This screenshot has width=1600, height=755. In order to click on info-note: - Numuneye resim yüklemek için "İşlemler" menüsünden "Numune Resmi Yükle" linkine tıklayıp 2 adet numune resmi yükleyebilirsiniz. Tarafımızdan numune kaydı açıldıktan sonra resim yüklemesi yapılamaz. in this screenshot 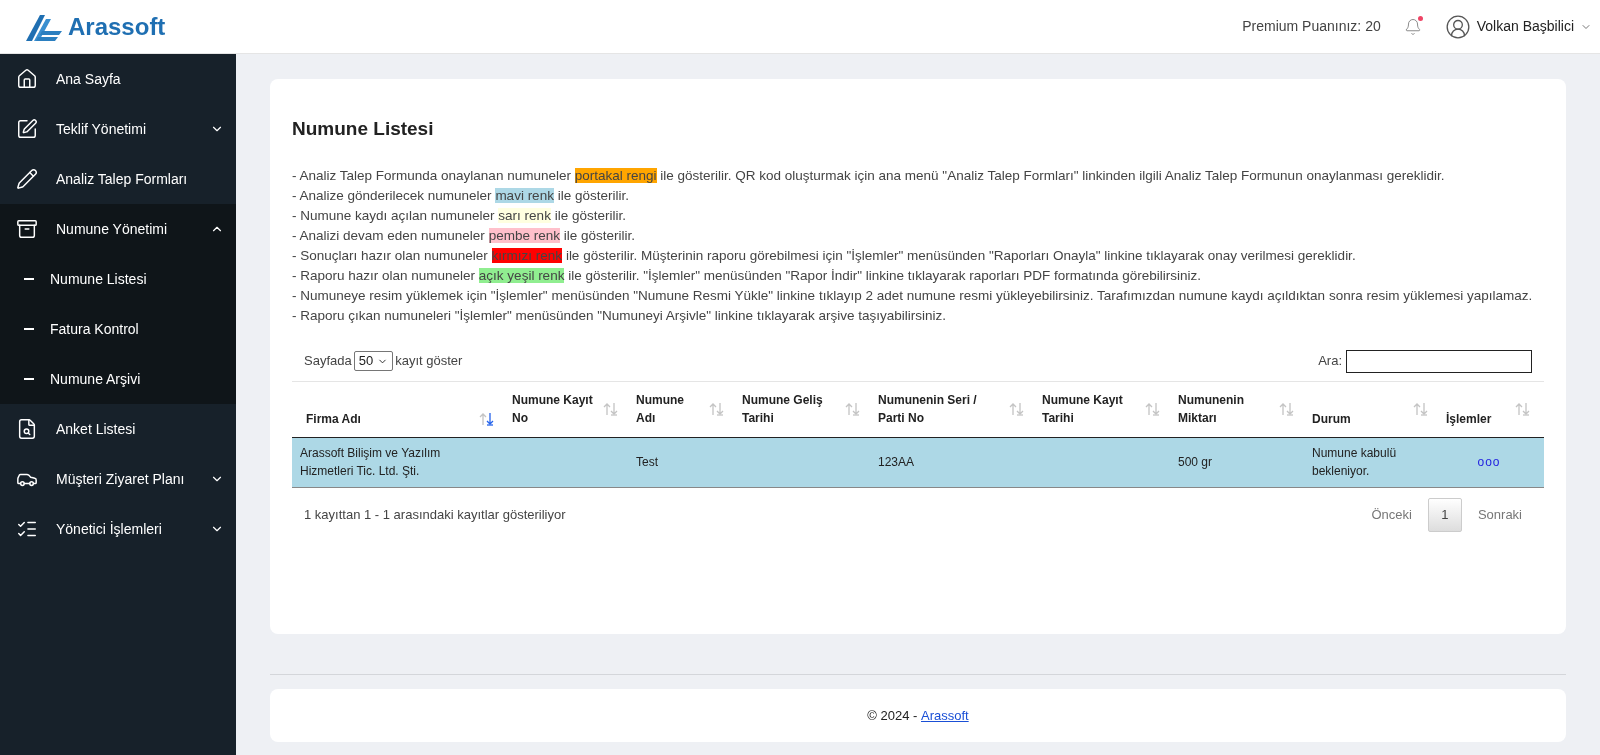, I will do `click(913, 295)`.